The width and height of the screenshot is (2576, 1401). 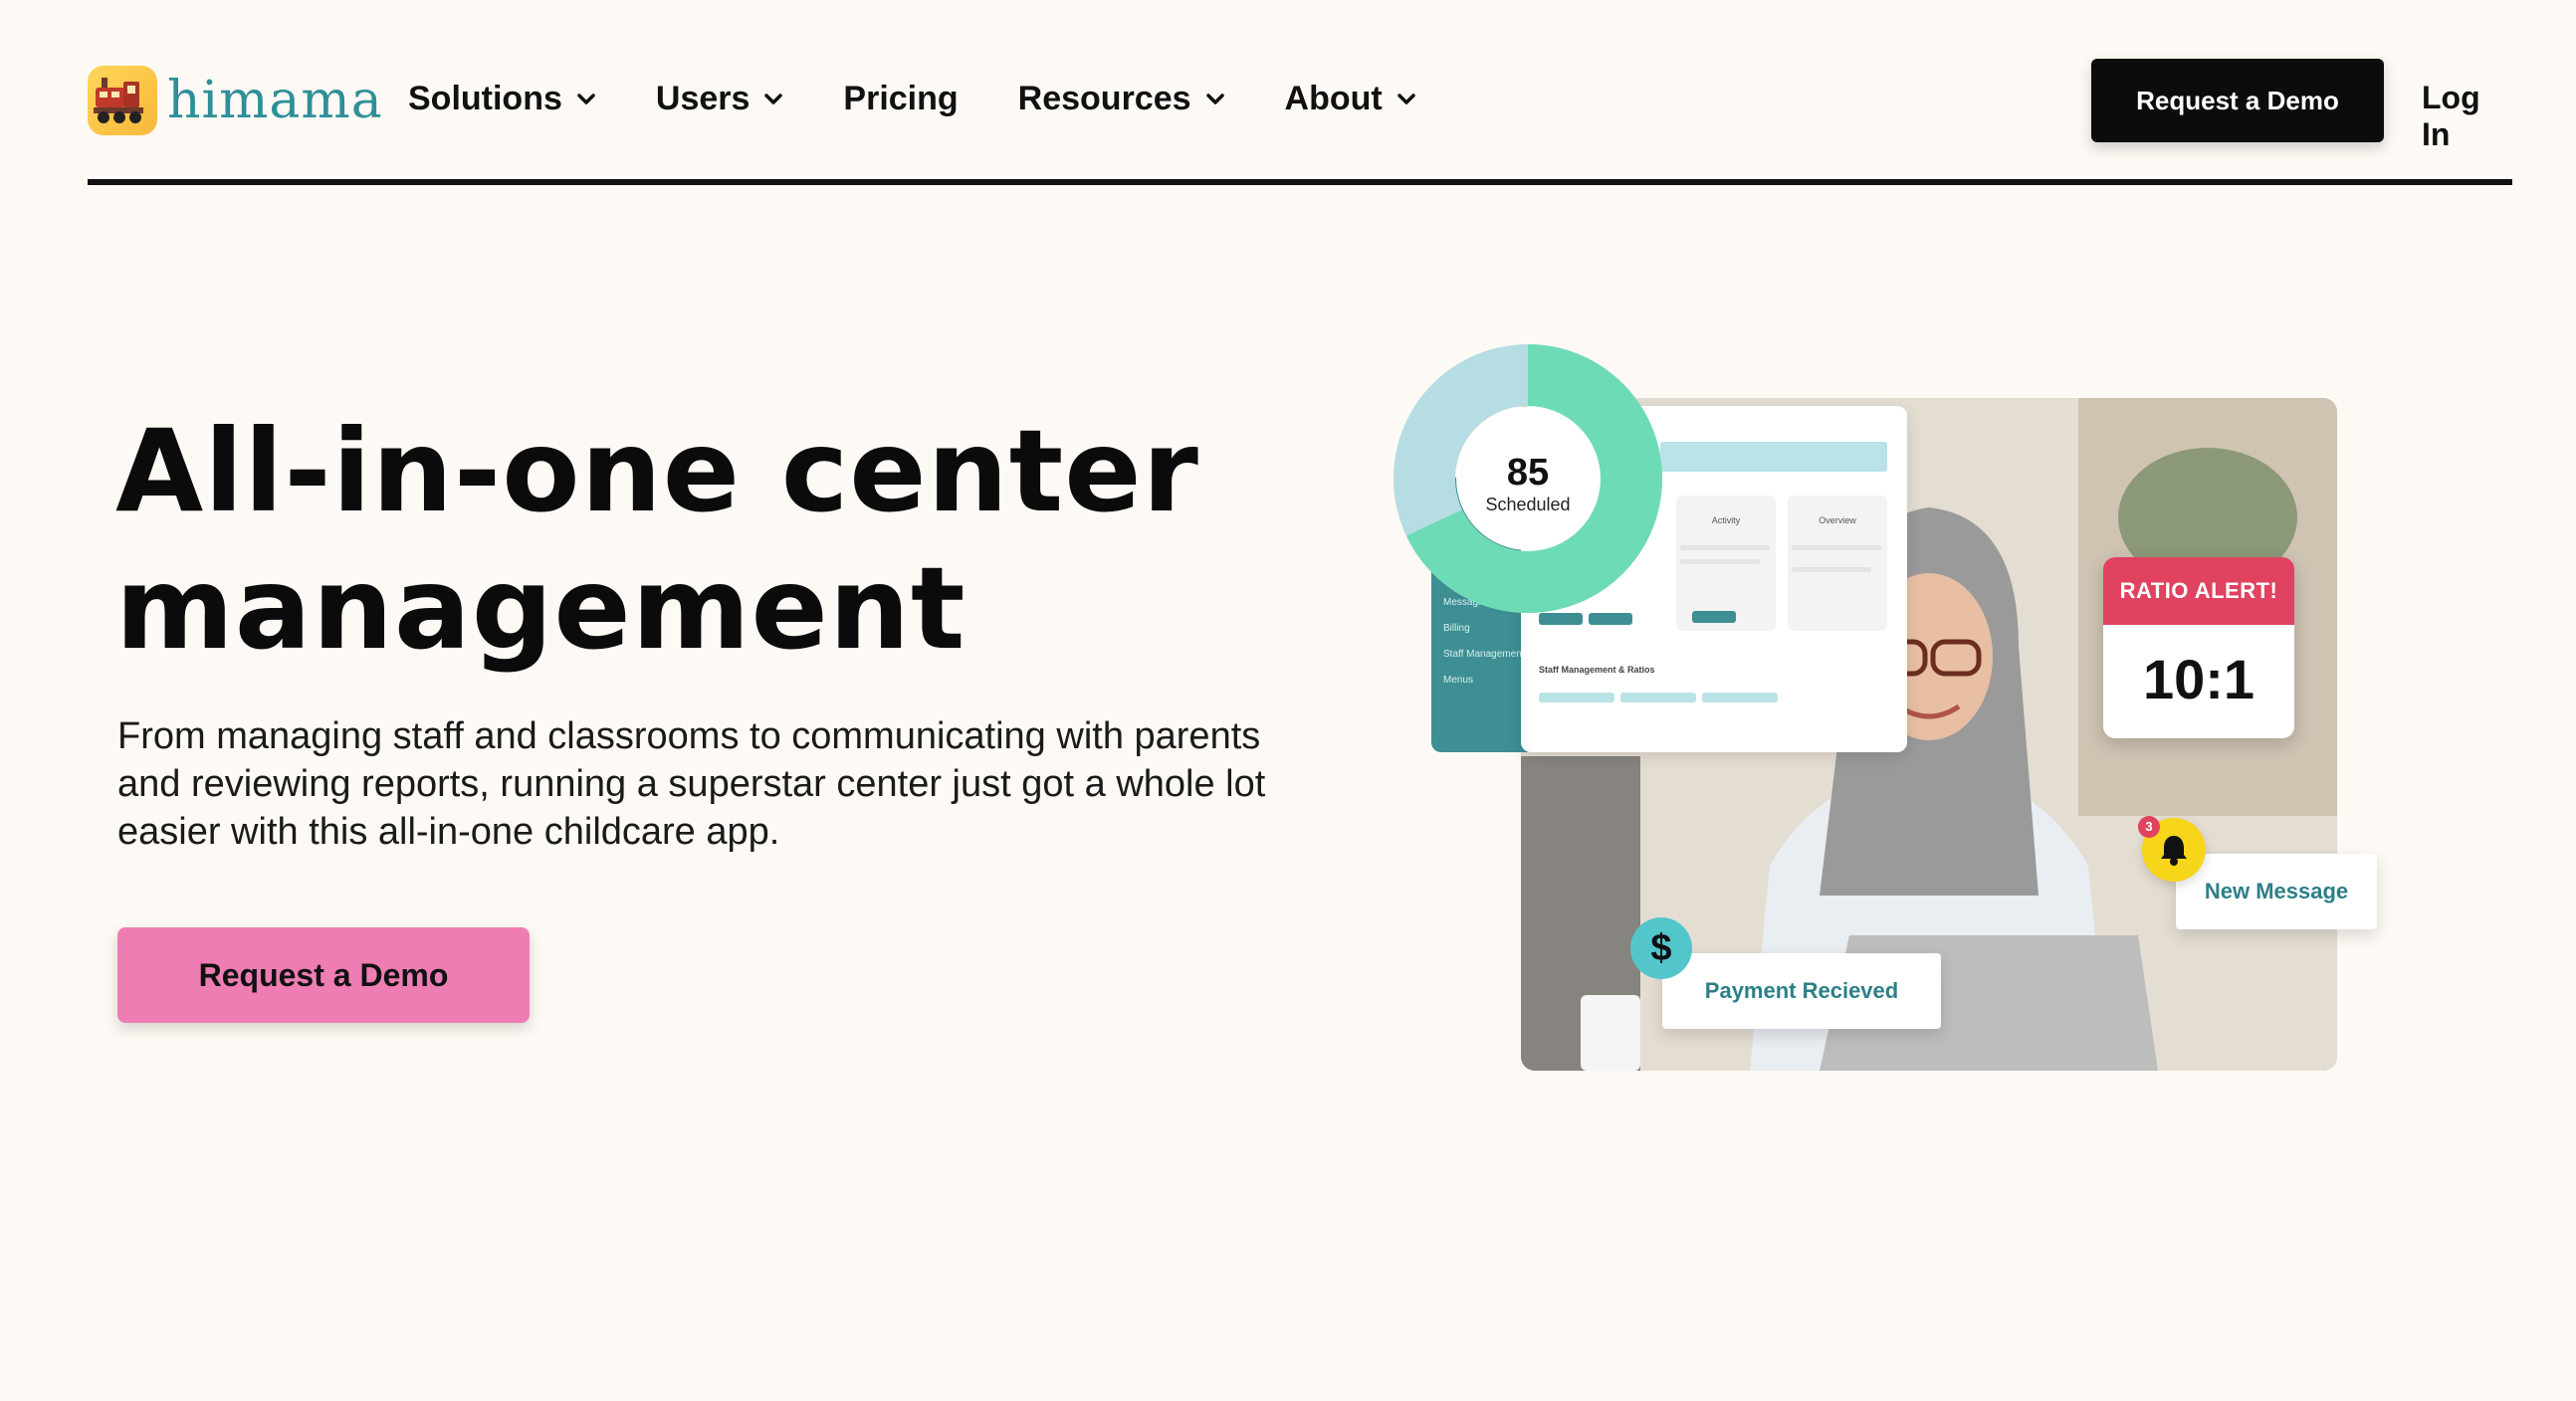 I want to click on nav-about: About, so click(x=1350, y=99).